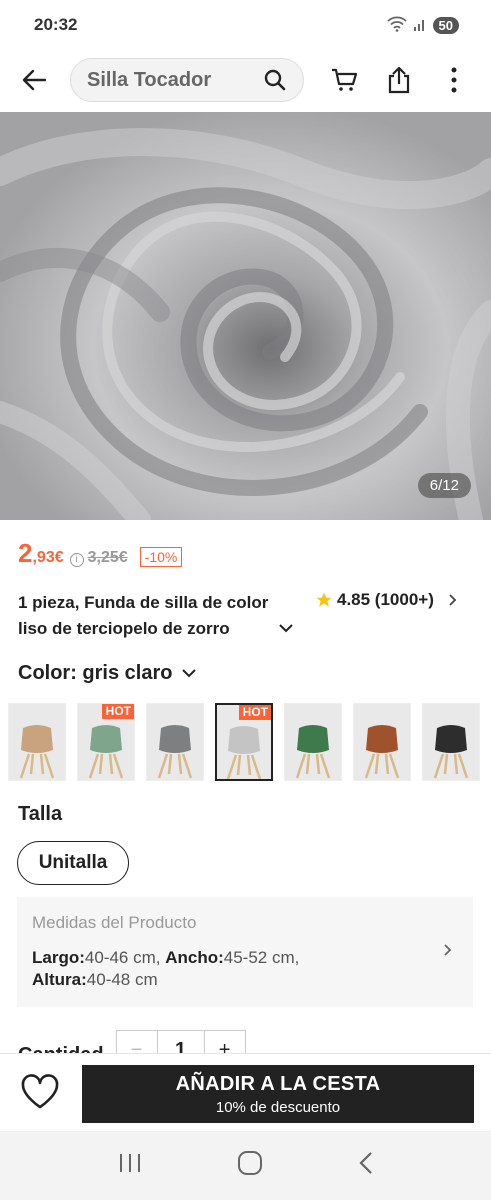 Image resolution: width=491 pixels, height=1200 pixels. Describe the element at coordinates (95, 673) in the screenshot. I see `color-label: Color: gris claro` at that location.